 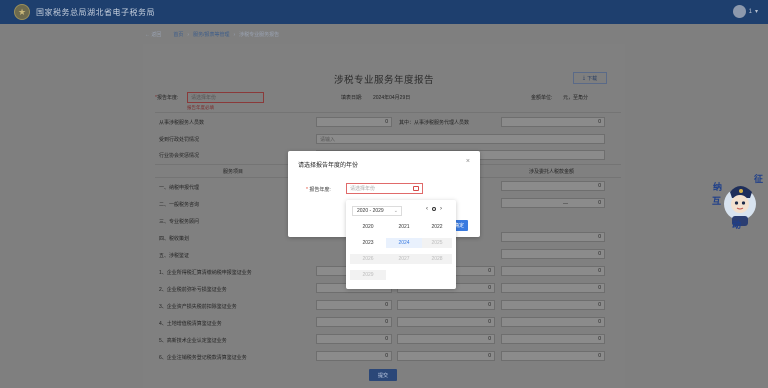 I want to click on service-item: 三、专业税务顾问, so click(x=179, y=222).